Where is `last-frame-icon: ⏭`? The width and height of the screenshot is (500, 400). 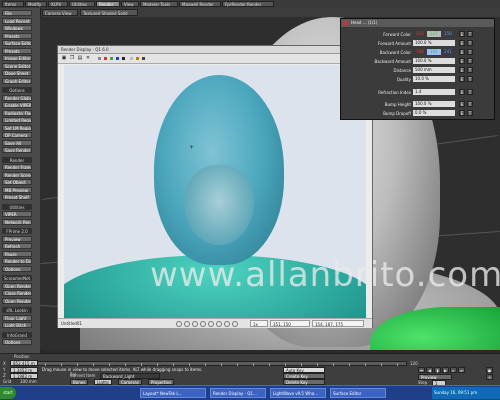
last-frame-icon: ⏭ is located at coordinates (461, 370).